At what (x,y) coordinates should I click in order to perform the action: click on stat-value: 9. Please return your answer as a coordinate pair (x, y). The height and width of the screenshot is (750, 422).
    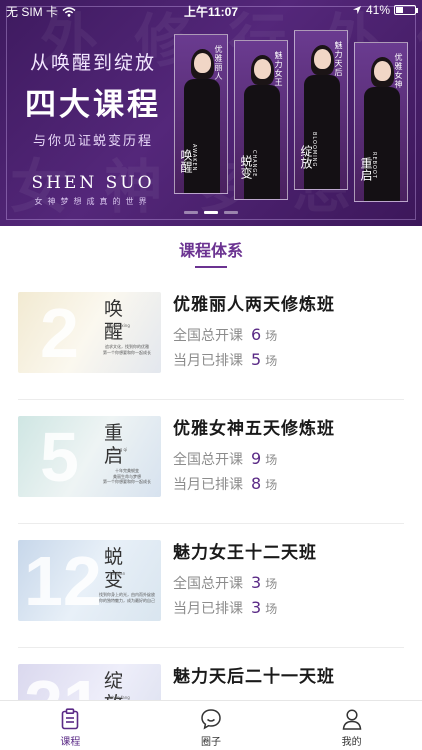
    Looking at the image, I should click on (256, 458).